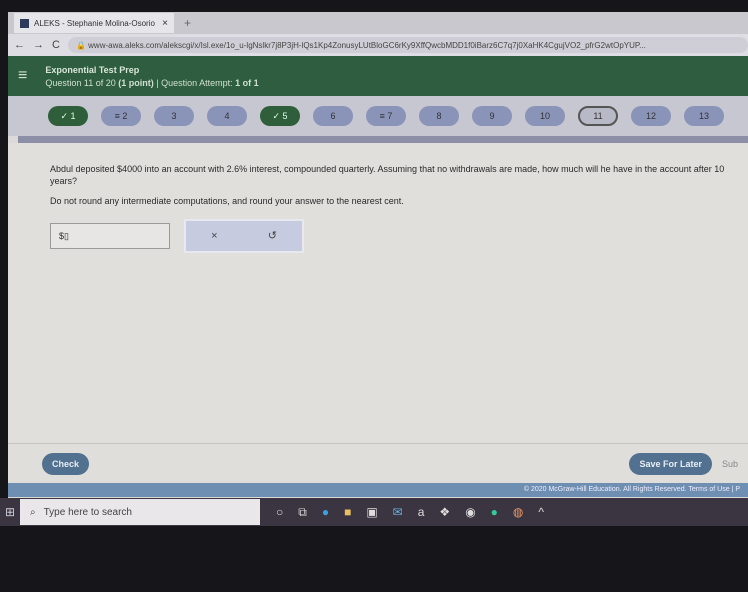 This screenshot has height=592, width=748. Describe the element at coordinates (470, 512) in the screenshot. I see `app-icon: ◉` at that location.